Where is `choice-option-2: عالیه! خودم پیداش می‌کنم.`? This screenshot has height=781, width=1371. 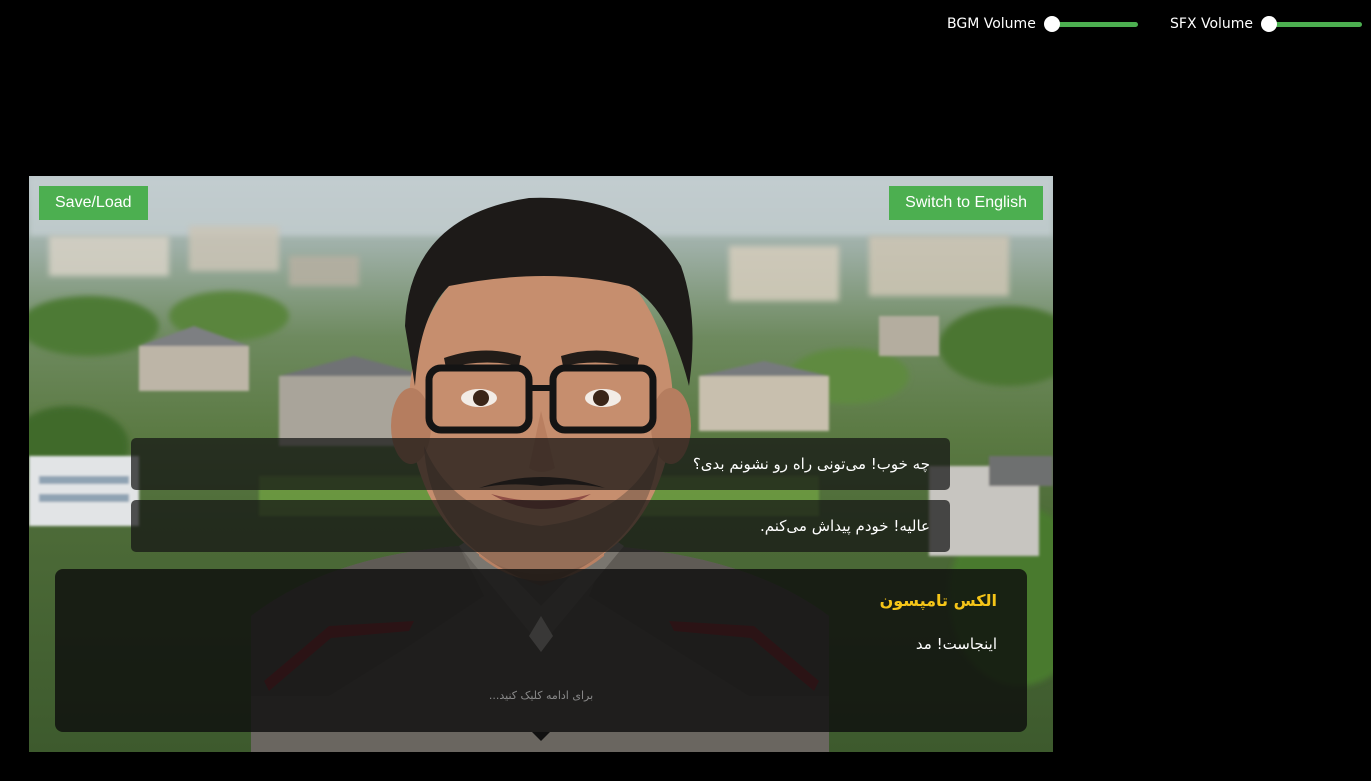
choice-option-2: عالیه! خودم پیداش می‌کنم. is located at coordinates (540, 526).